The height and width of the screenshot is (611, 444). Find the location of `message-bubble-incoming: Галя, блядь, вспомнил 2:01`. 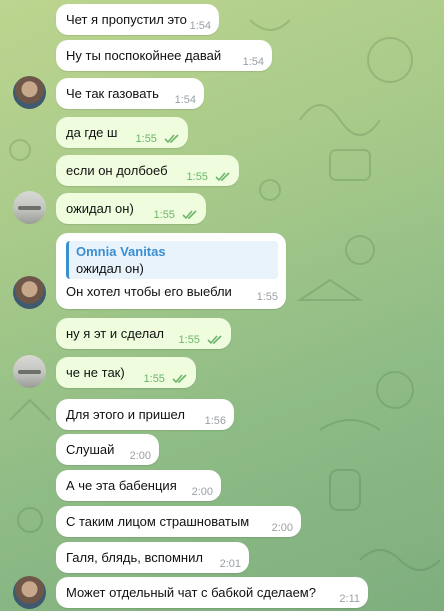

message-bubble-incoming: Галя, блядь, вспомнил 2:01 is located at coordinates (152, 557).